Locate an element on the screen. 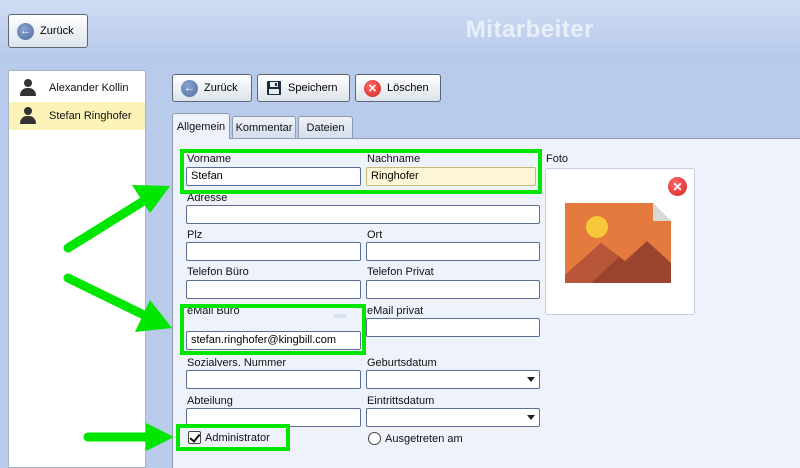 Image resolution: width=800 pixels, height=468 pixels. tab-allgemein: Allgemein is located at coordinates (201, 126).